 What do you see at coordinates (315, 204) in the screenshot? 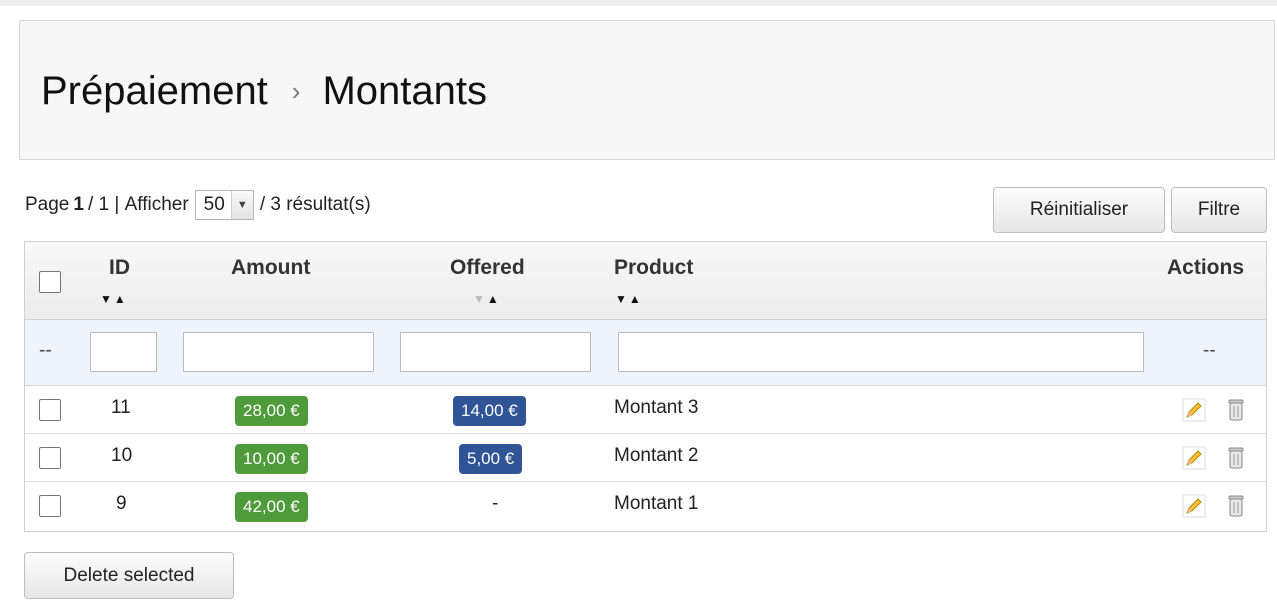
I see `results-count: / 3 résultat(s)` at bounding box center [315, 204].